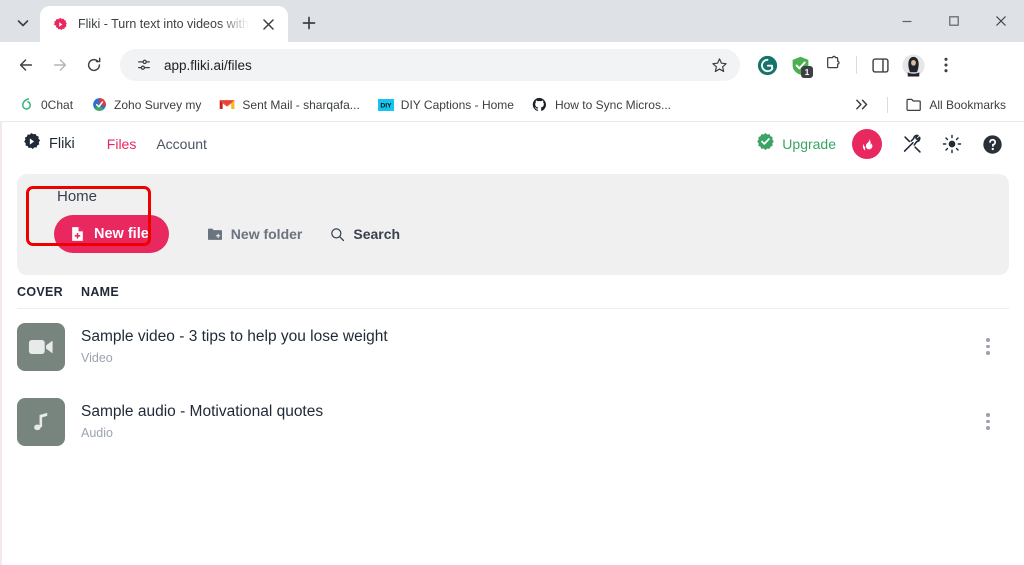  Describe the element at coordinates (214, 234) in the screenshot. I see `folder-plus-icon` at that location.